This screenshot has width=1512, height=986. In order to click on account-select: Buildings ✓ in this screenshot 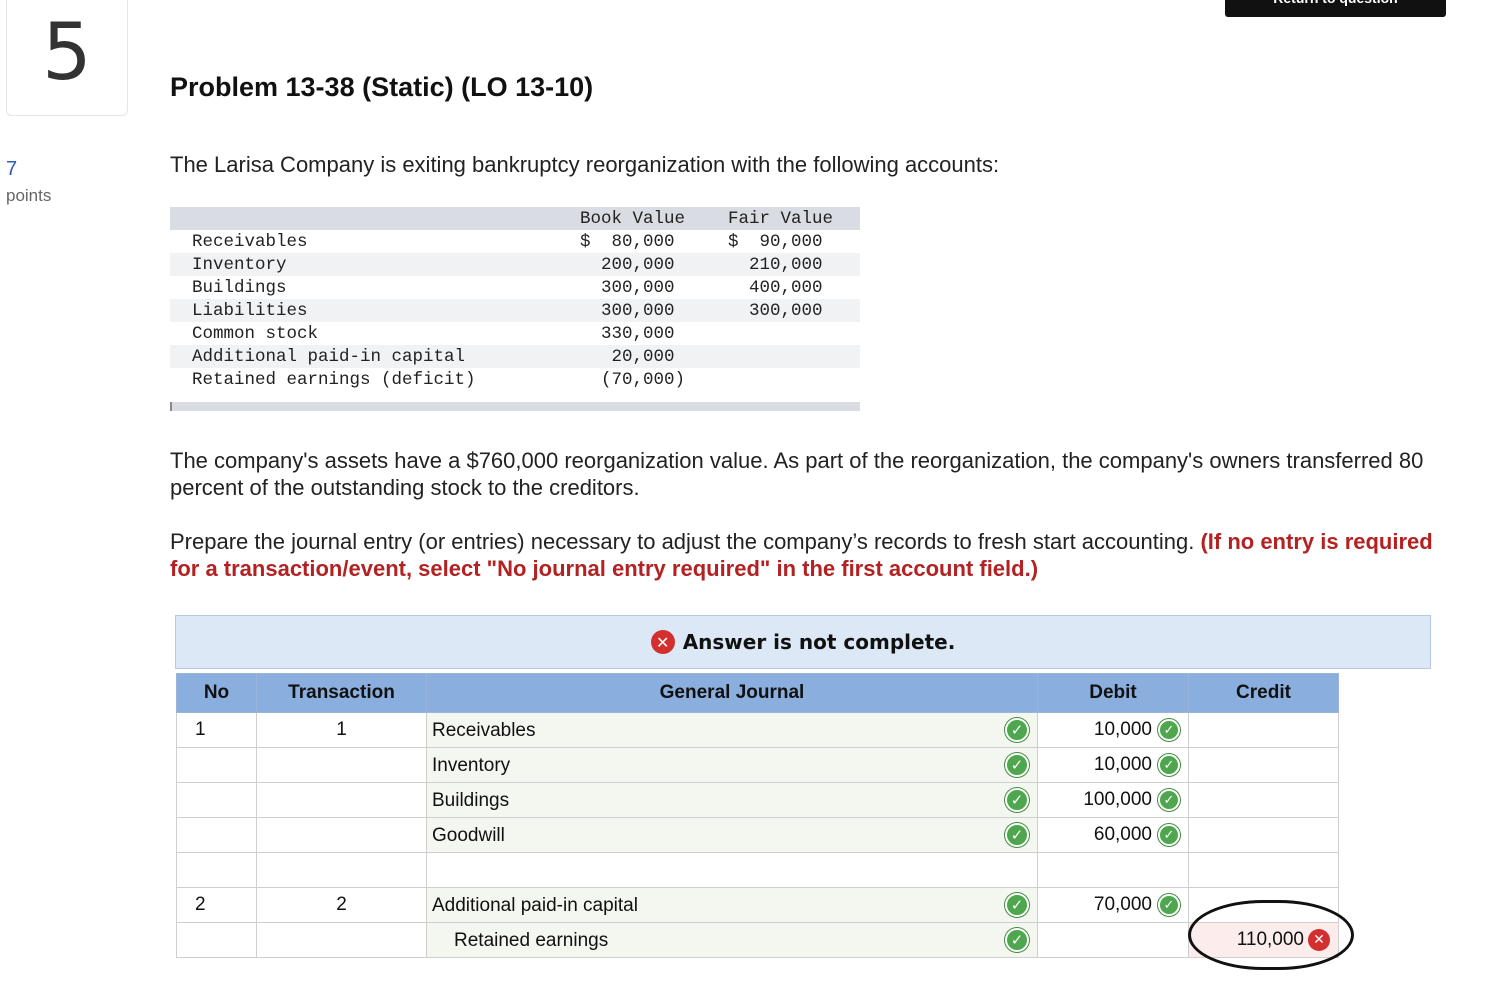, I will do `click(732, 800)`.